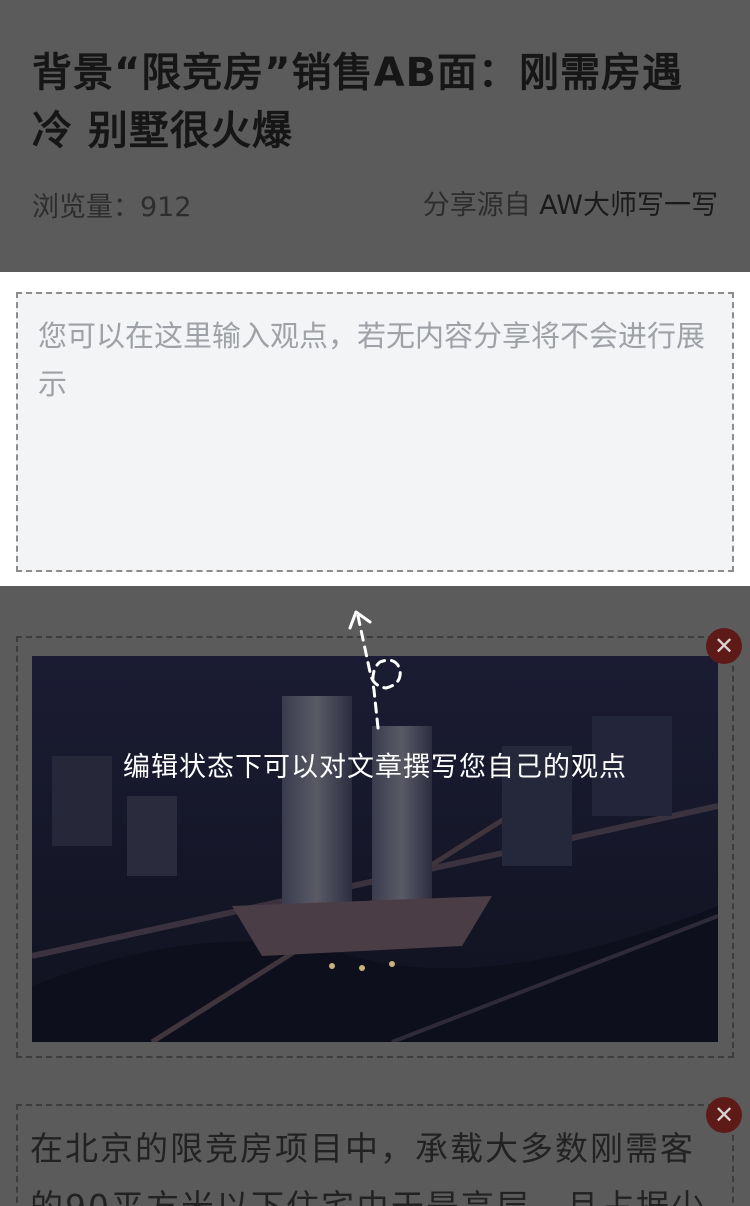 This screenshot has height=1206, width=750. Describe the element at coordinates (476, 205) in the screenshot. I see `share-source-label: 分享源自` at that location.